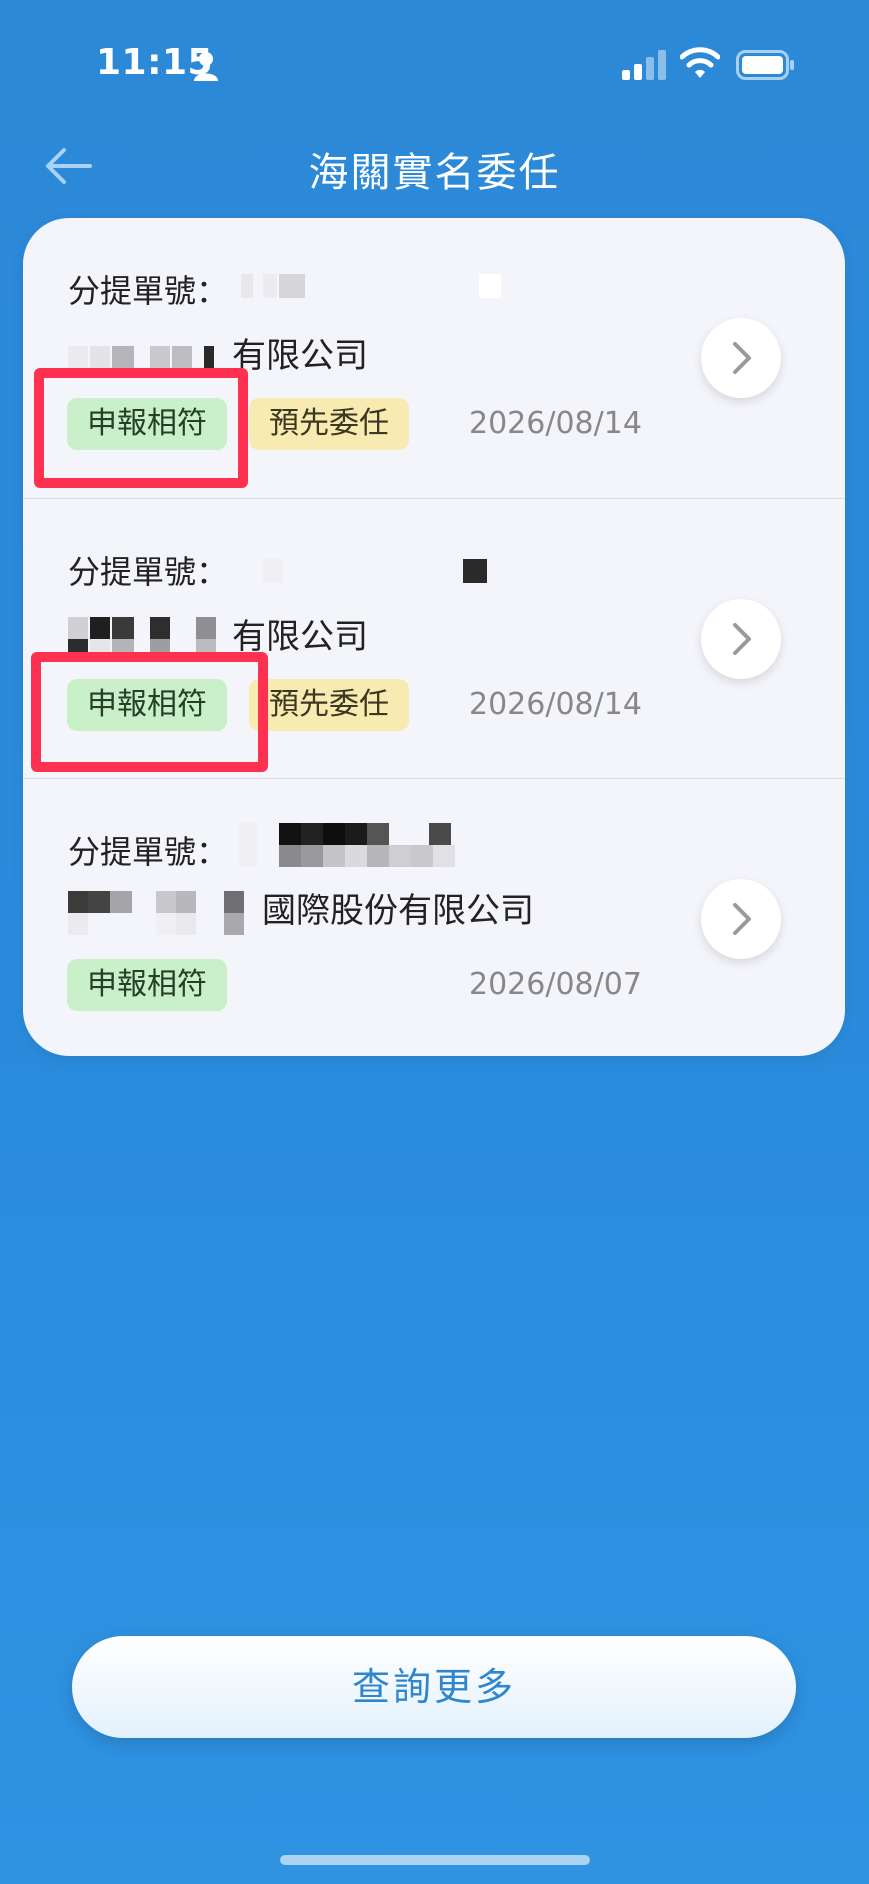 The height and width of the screenshot is (1884, 869). Describe the element at coordinates (765, 65) in the screenshot. I see `battery-icon` at that location.